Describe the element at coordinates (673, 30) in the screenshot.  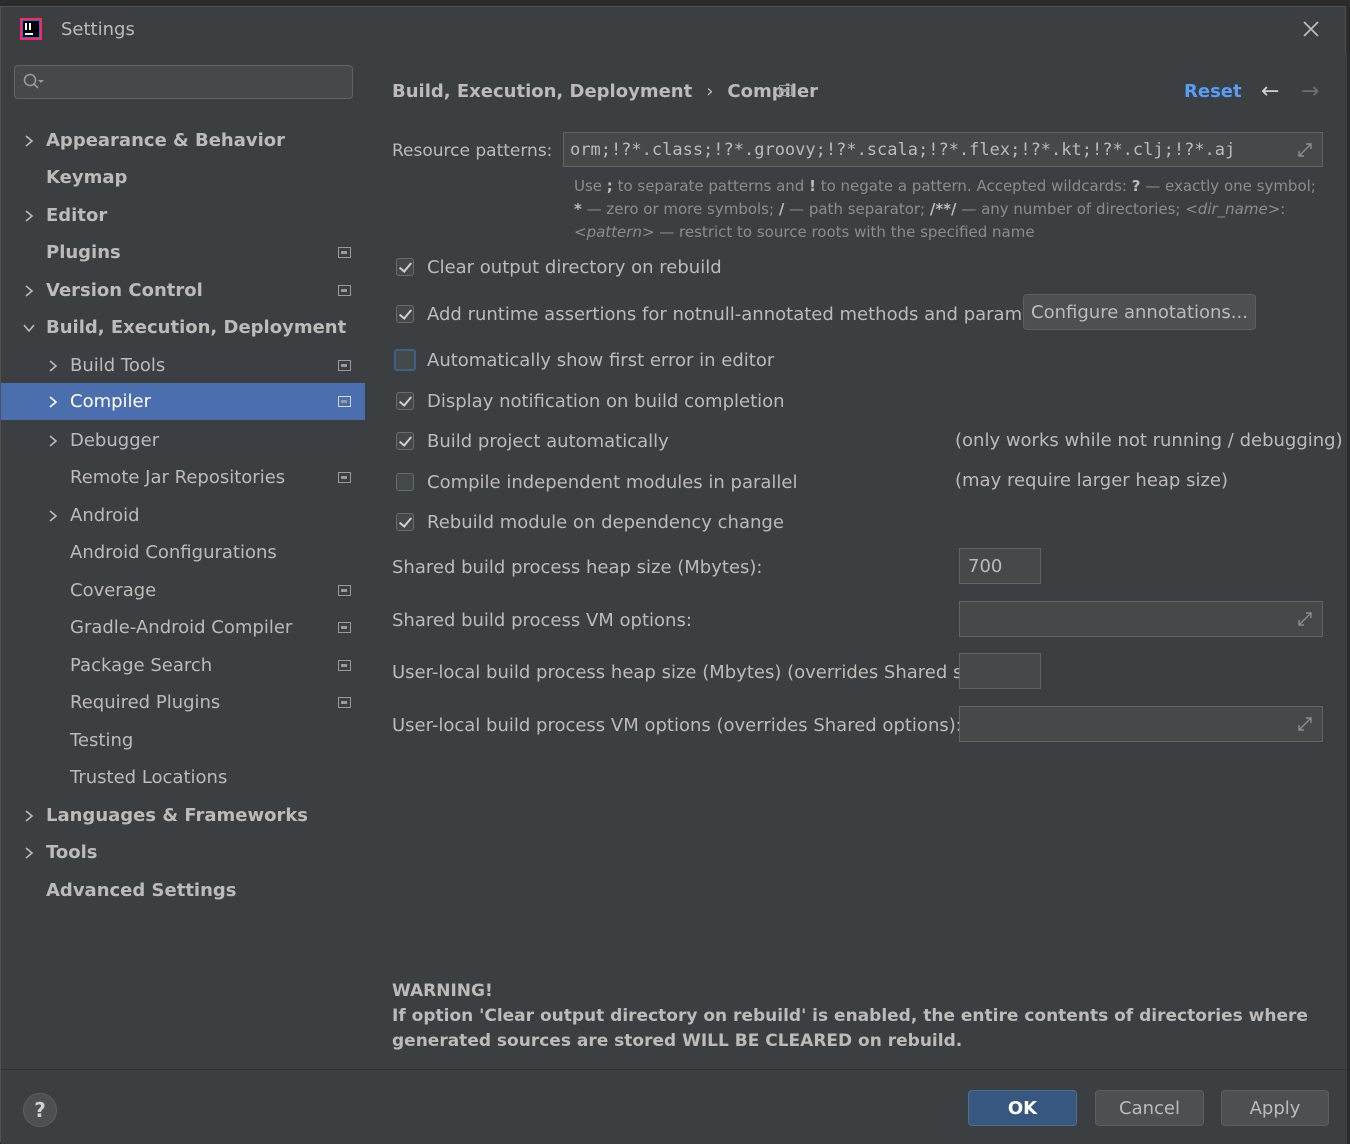
I see `title-bar: Settings` at that location.